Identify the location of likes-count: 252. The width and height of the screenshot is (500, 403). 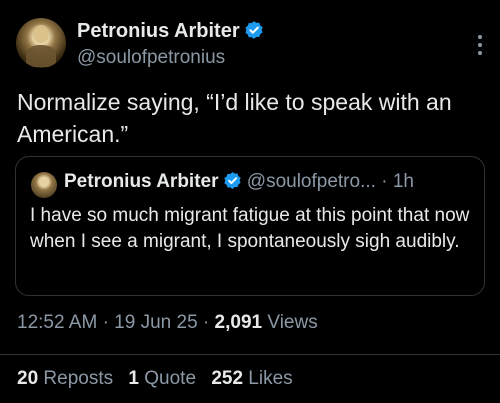
(227, 378).